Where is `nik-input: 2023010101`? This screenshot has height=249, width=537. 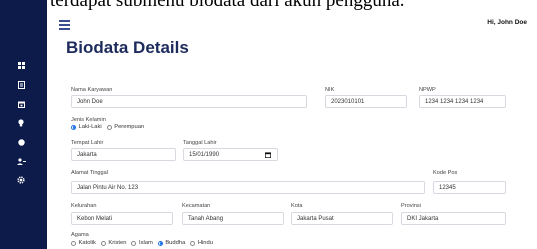 nik-input: 2023010101 is located at coordinates (366, 101).